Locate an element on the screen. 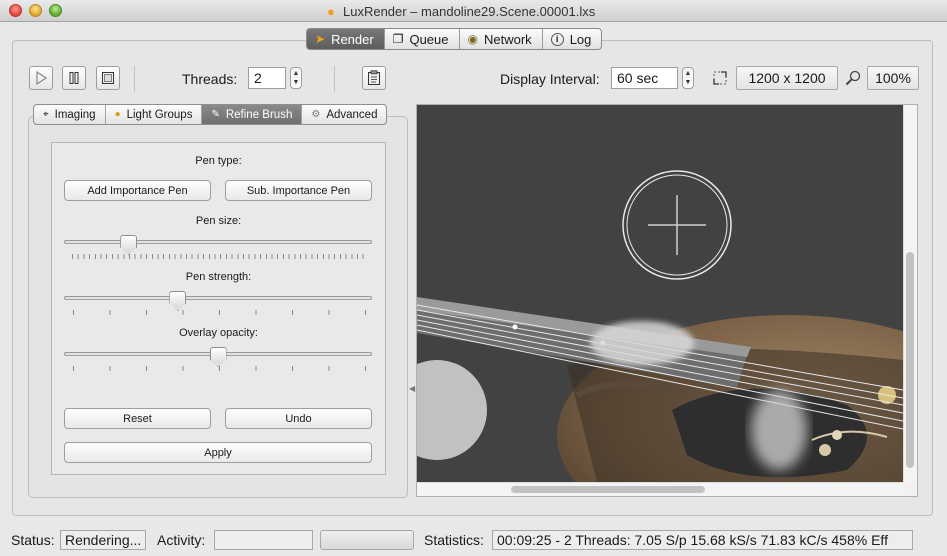 This screenshot has width=947, height=556. tab-render: ➤ Render is located at coordinates (346, 39).